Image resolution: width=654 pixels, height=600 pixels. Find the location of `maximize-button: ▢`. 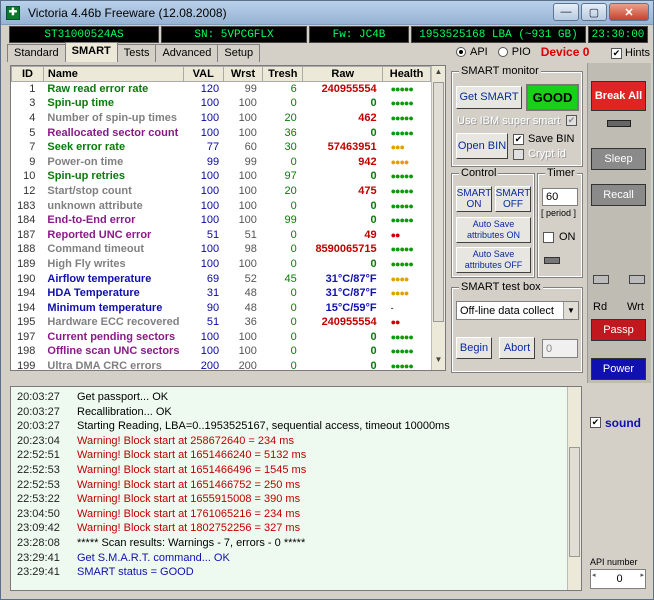

maximize-button: ▢ is located at coordinates (594, 12).